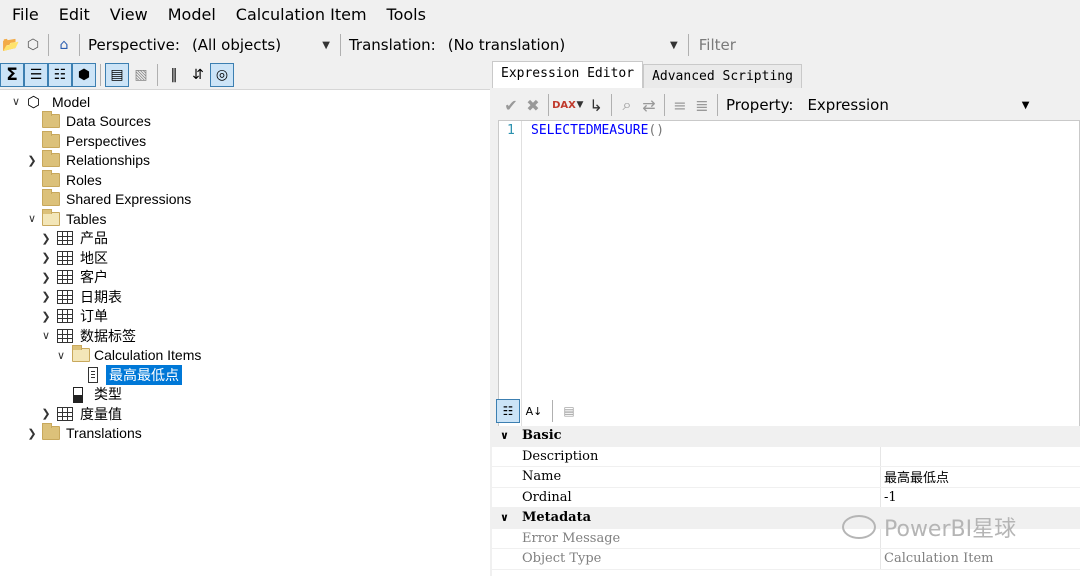  I want to click on tree-item-table: ❯ 客户, so click(245, 278).